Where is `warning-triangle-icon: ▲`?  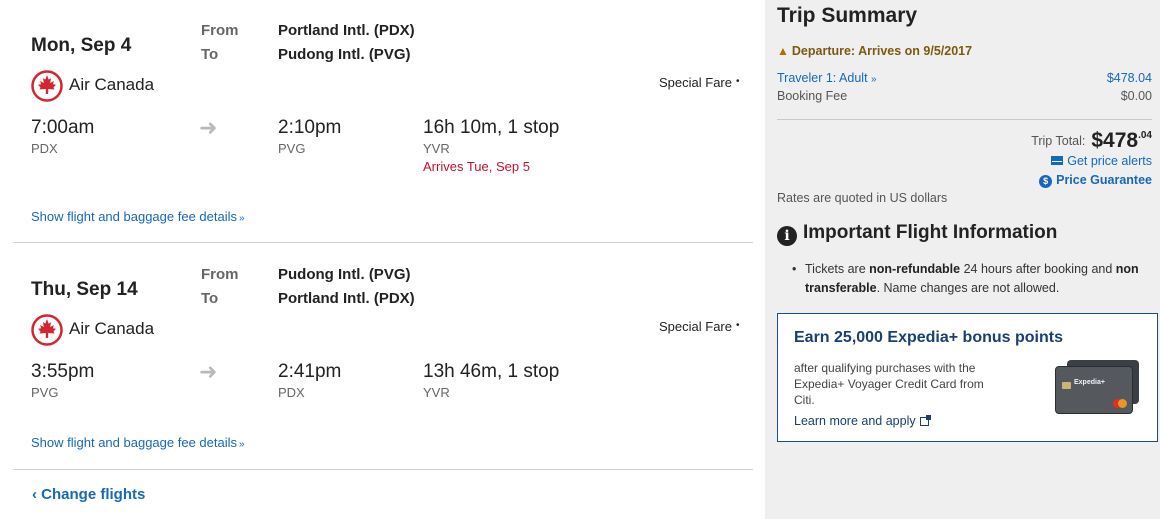
warning-triangle-icon: ▲ is located at coordinates (783, 51).